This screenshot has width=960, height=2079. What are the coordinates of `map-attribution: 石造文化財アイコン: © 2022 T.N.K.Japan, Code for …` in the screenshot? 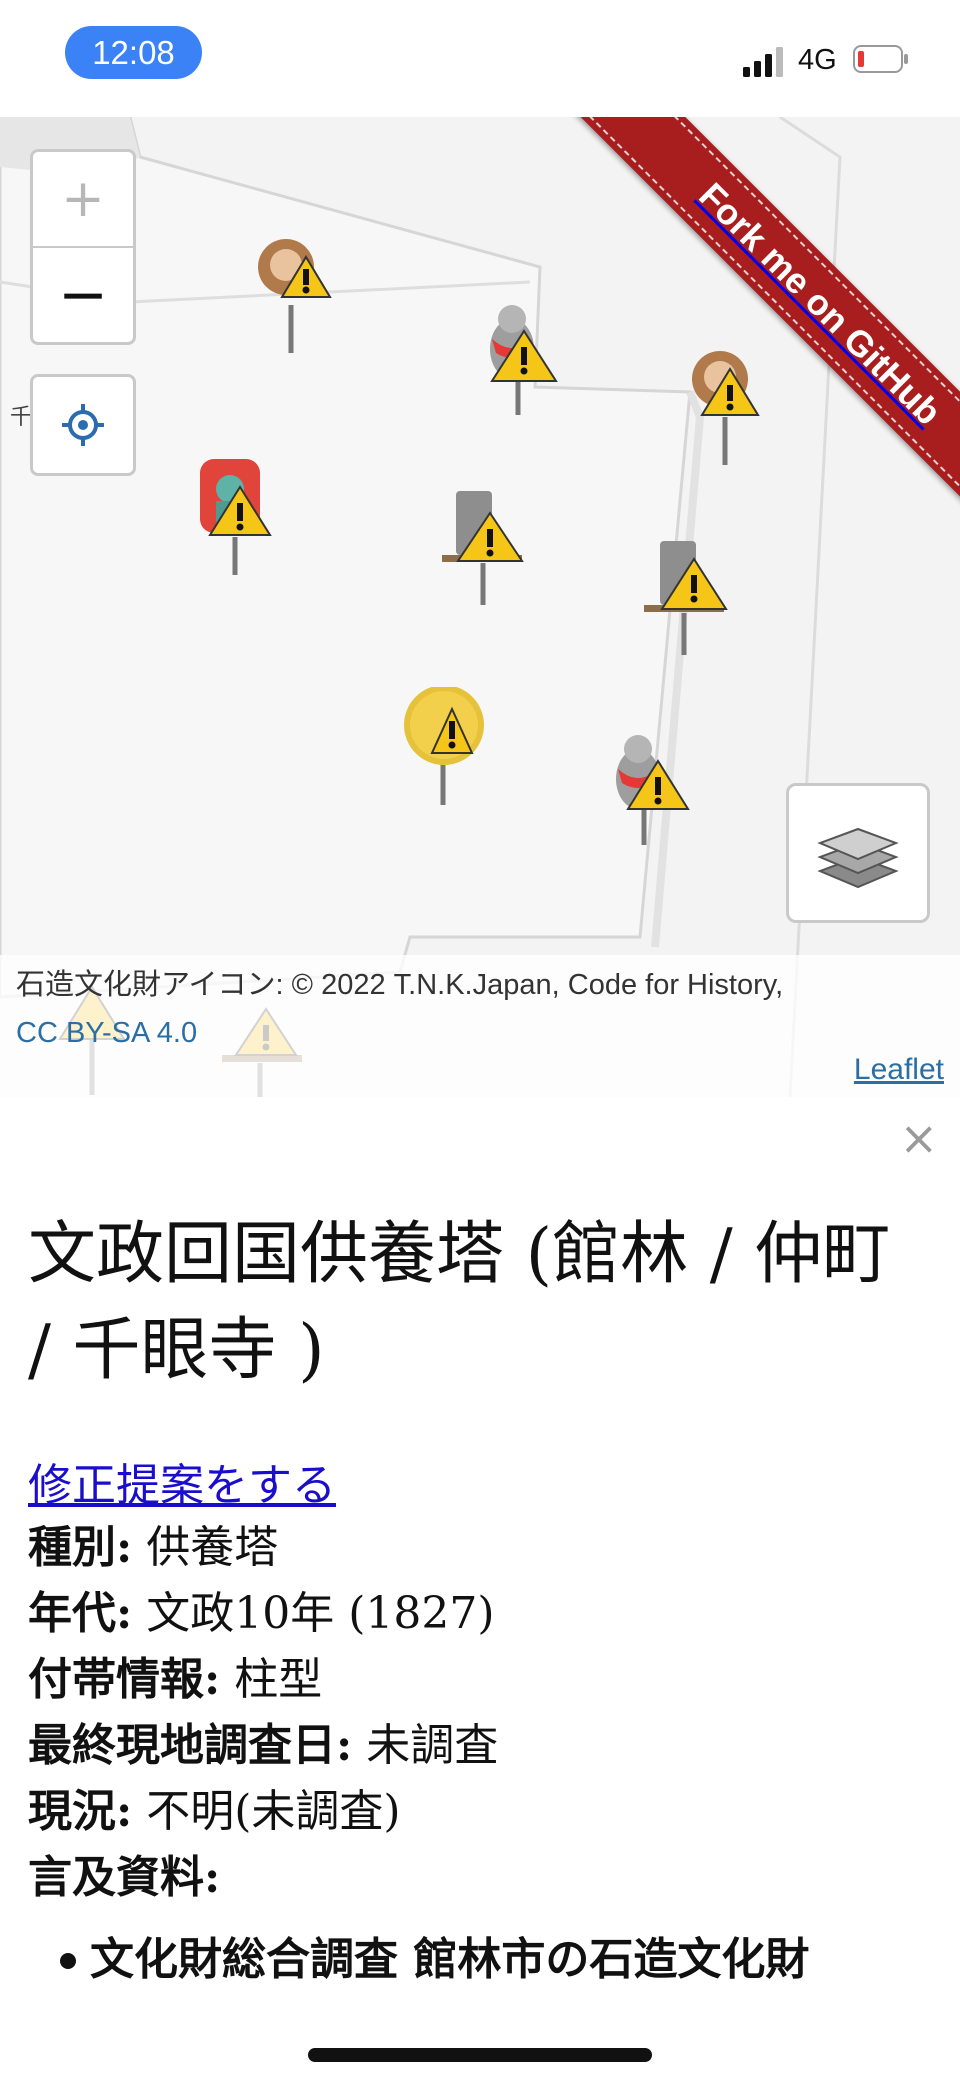 It's located at (480, 1026).